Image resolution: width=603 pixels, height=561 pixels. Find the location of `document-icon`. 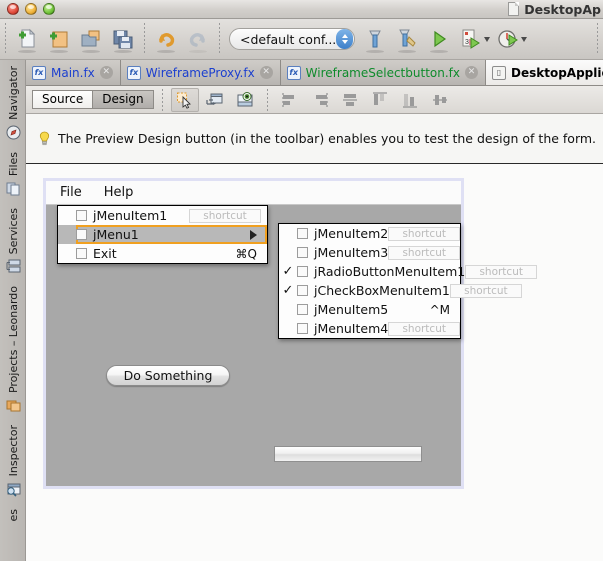

document-icon is located at coordinates (514, 9).